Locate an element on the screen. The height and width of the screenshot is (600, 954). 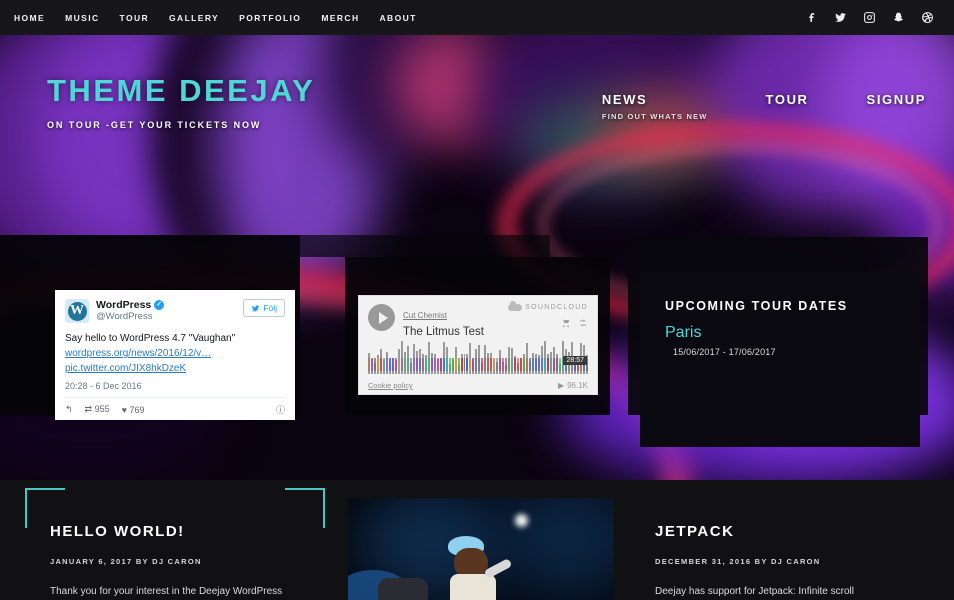
post-meta: JANUARY 6, 2017 BY DJ CARON is located at coordinates (126, 561).